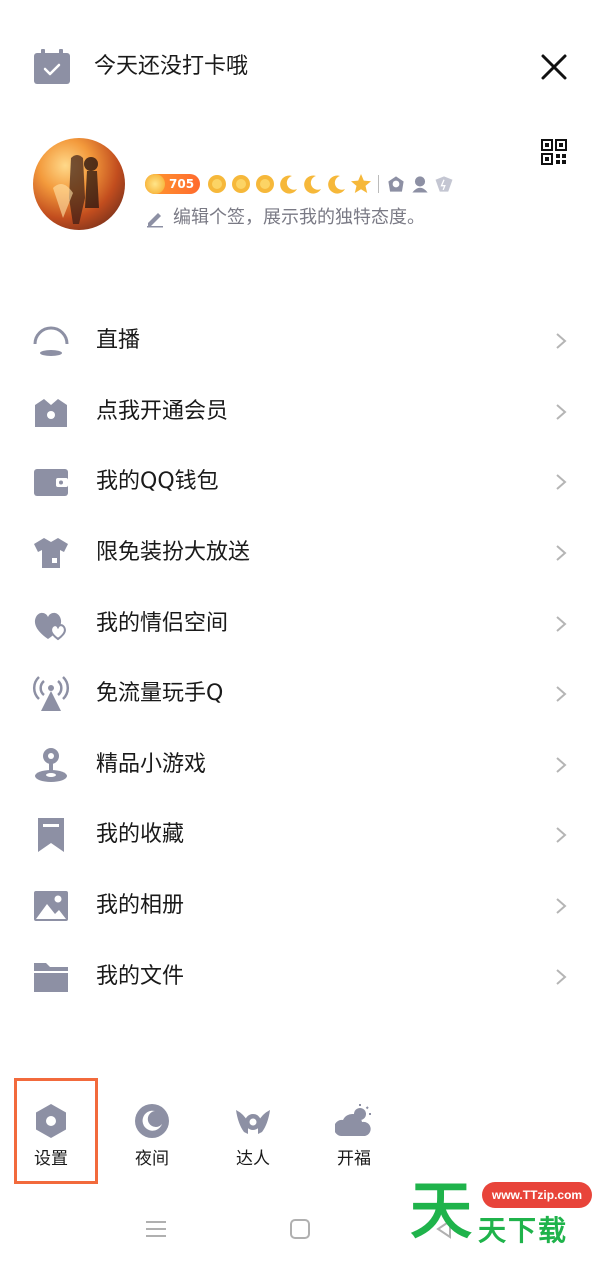  Describe the element at coordinates (140, 835) in the screenshot. I see `menu-item-label: 我的收藏` at that location.